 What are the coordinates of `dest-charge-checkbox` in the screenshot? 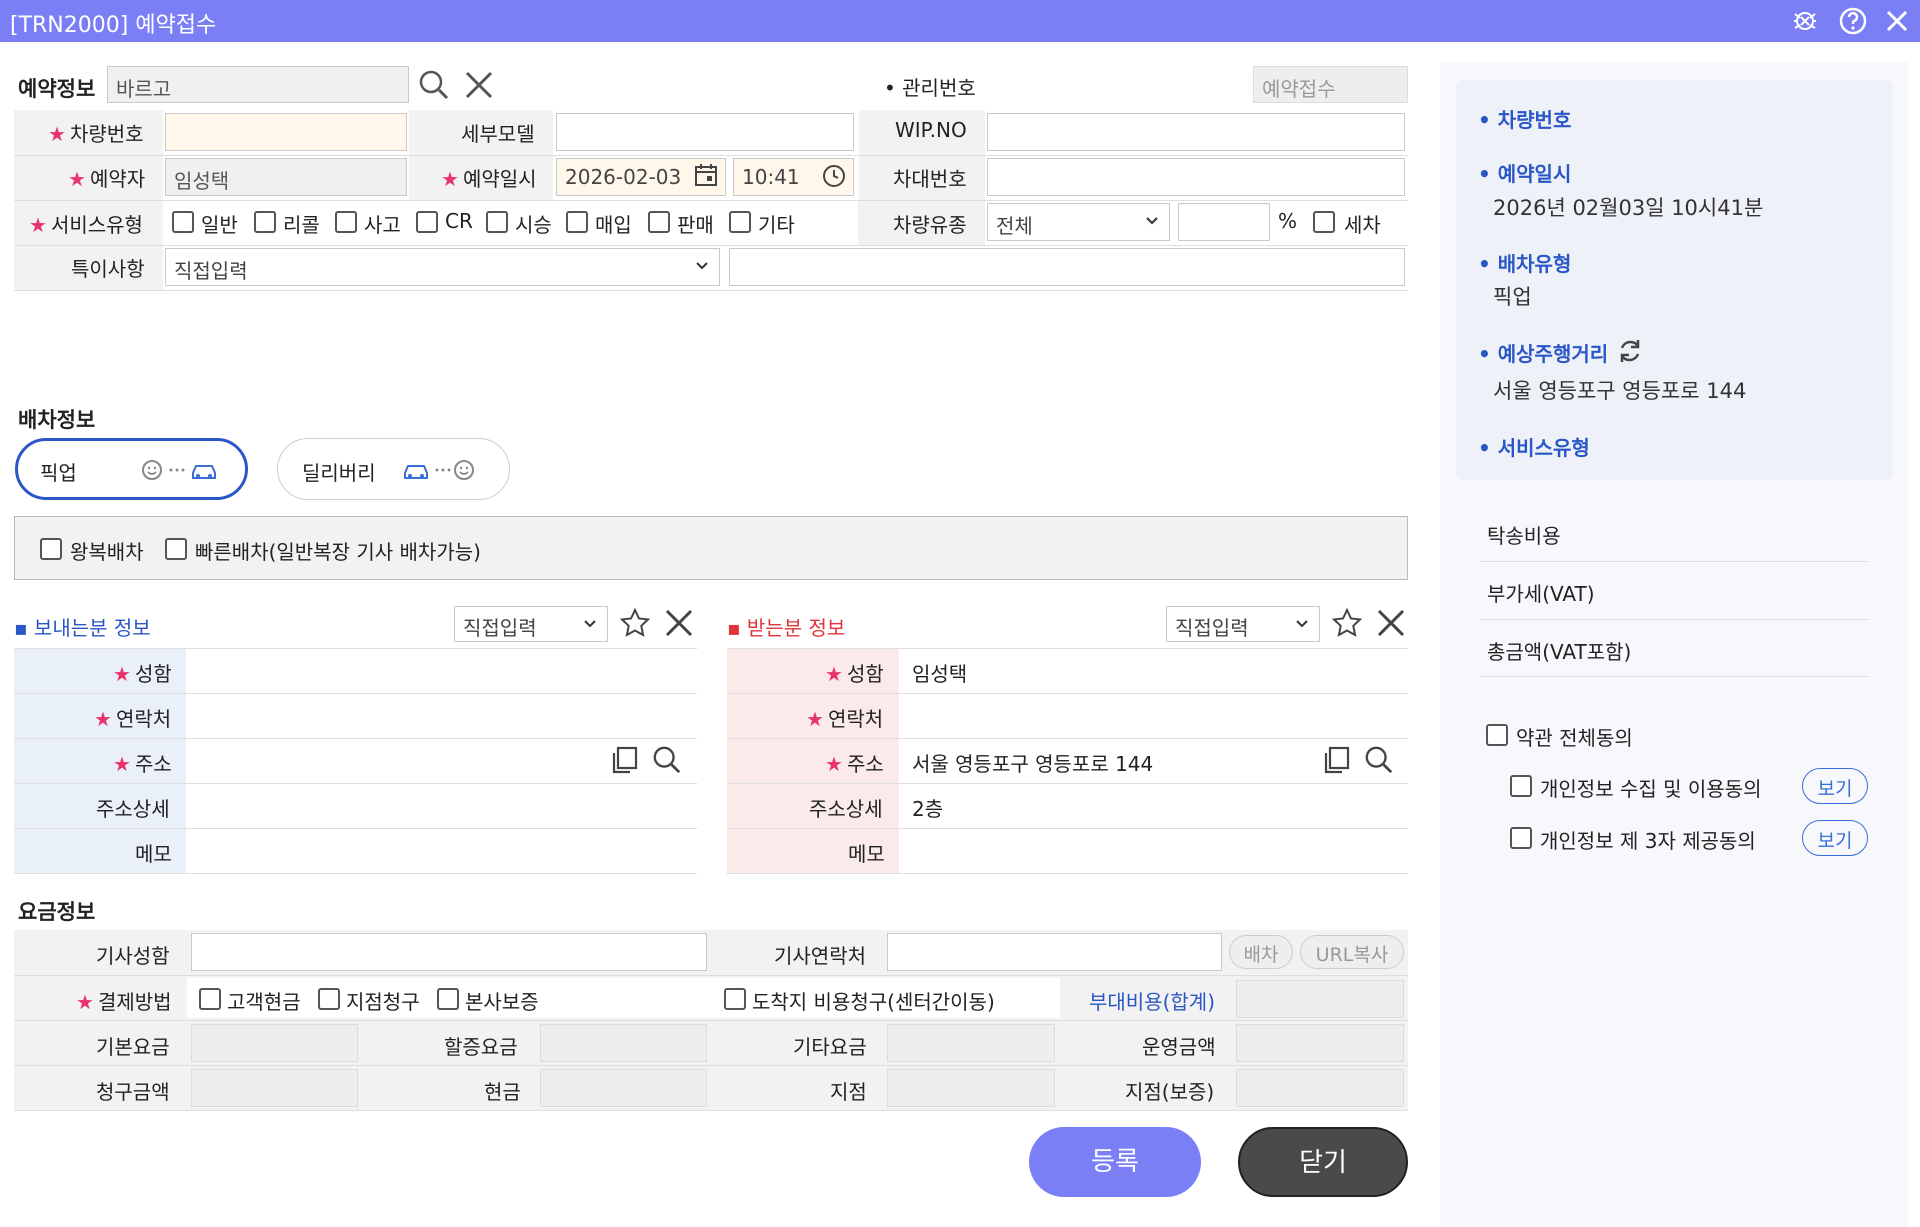 It's located at (735, 999).